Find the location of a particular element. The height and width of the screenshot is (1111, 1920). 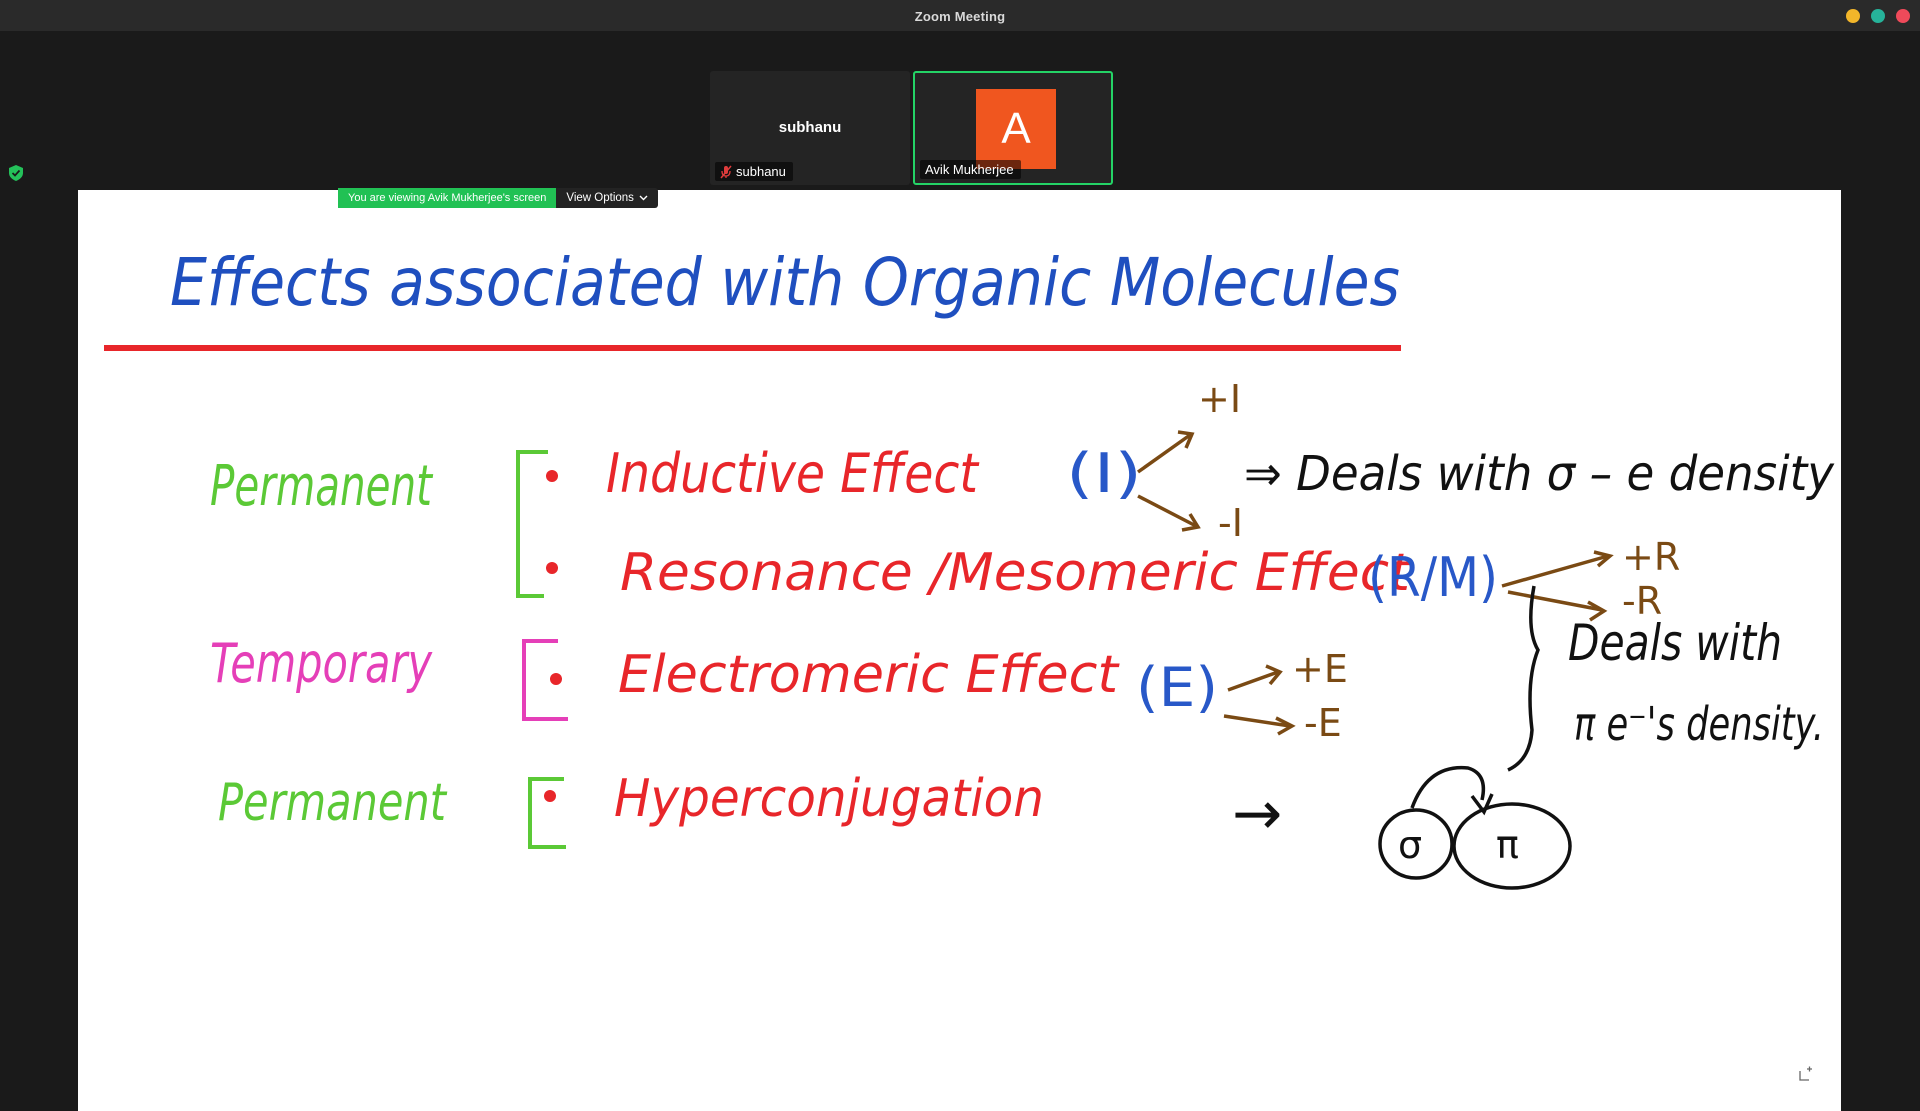

participant-tile-subhanu: subhanu subhanu is located at coordinates (810, 128).